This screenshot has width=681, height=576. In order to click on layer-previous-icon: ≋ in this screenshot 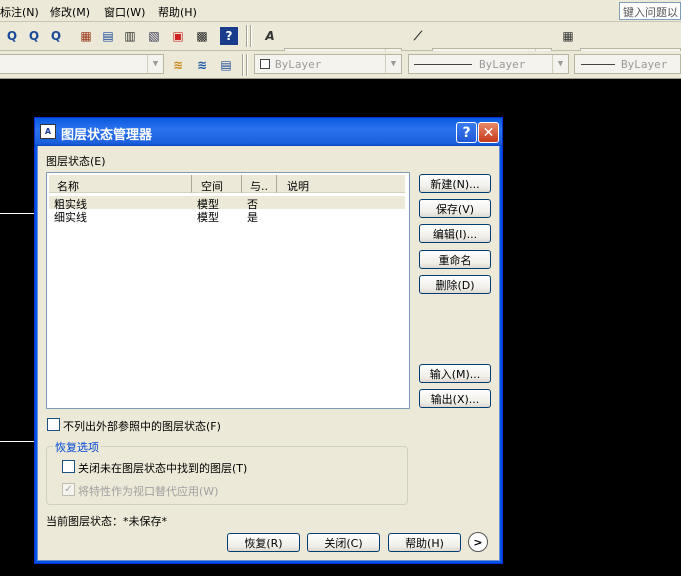, I will do `click(202, 65)`.